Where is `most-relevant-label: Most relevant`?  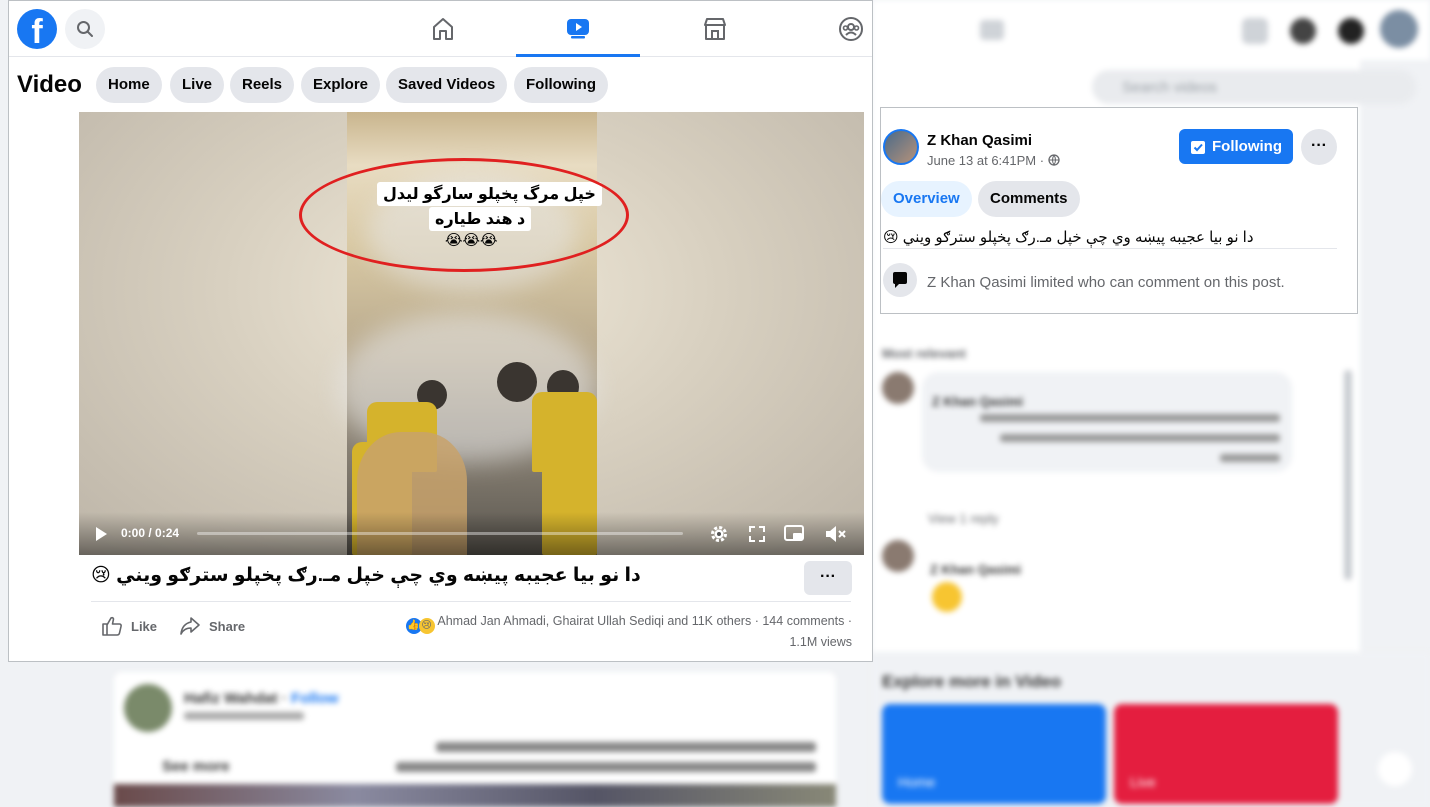 most-relevant-label: Most relevant is located at coordinates (924, 353).